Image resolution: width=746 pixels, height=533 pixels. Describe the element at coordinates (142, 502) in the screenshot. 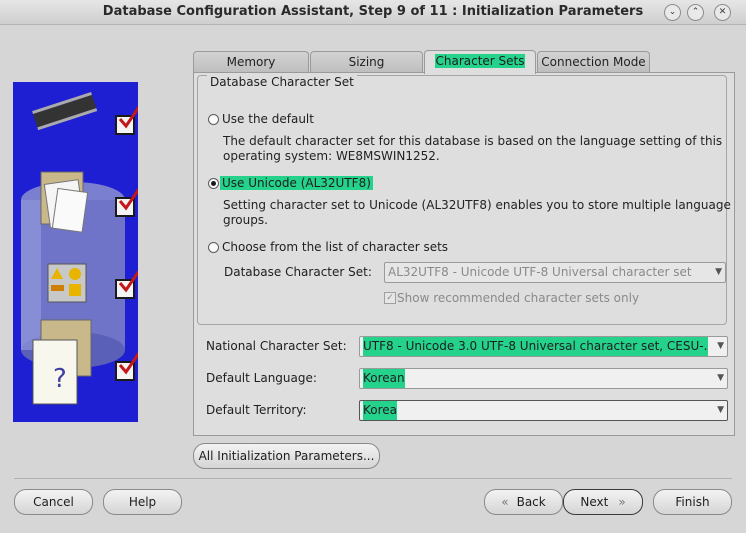

I see `help-button: Help` at that location.